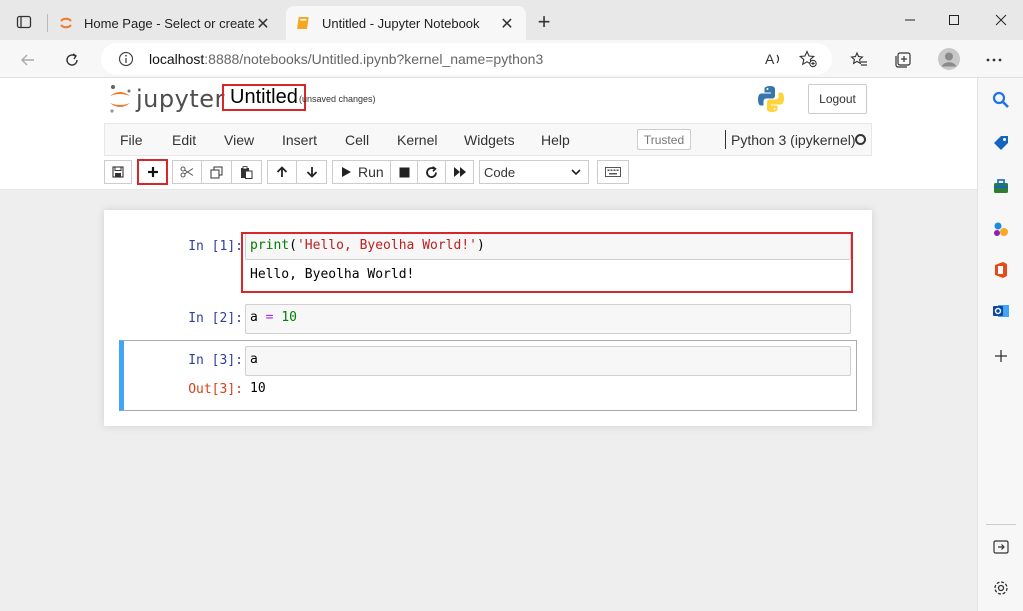  I want to click on restart-icon, so click(431, 171).